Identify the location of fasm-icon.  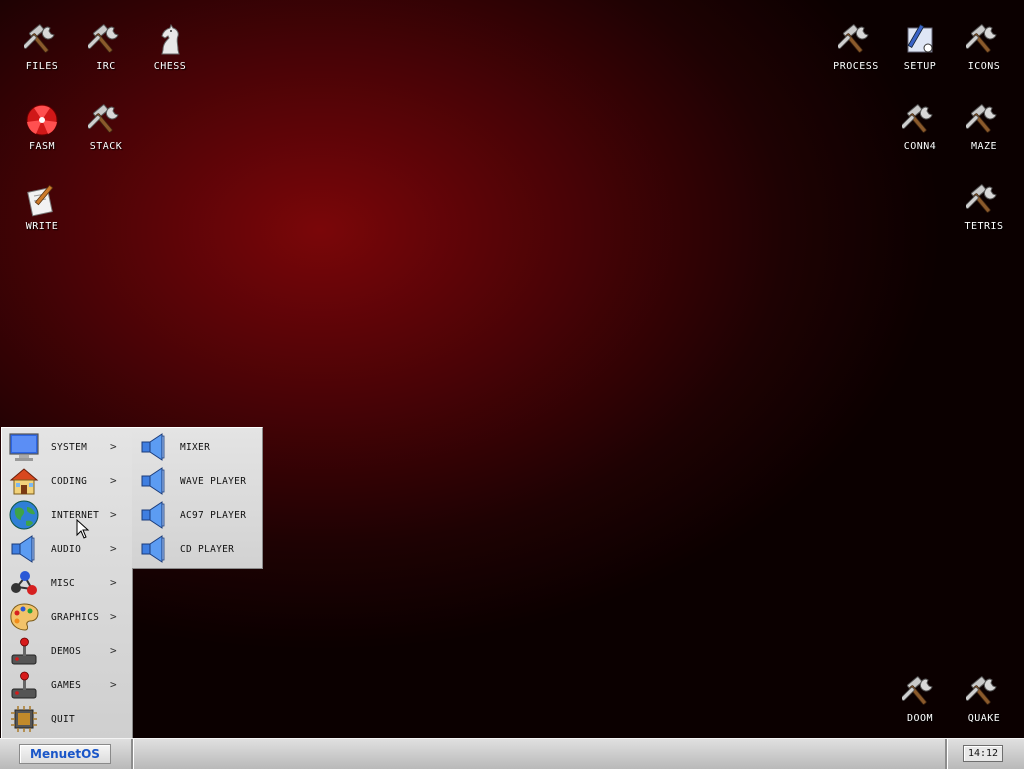
(42, 120).